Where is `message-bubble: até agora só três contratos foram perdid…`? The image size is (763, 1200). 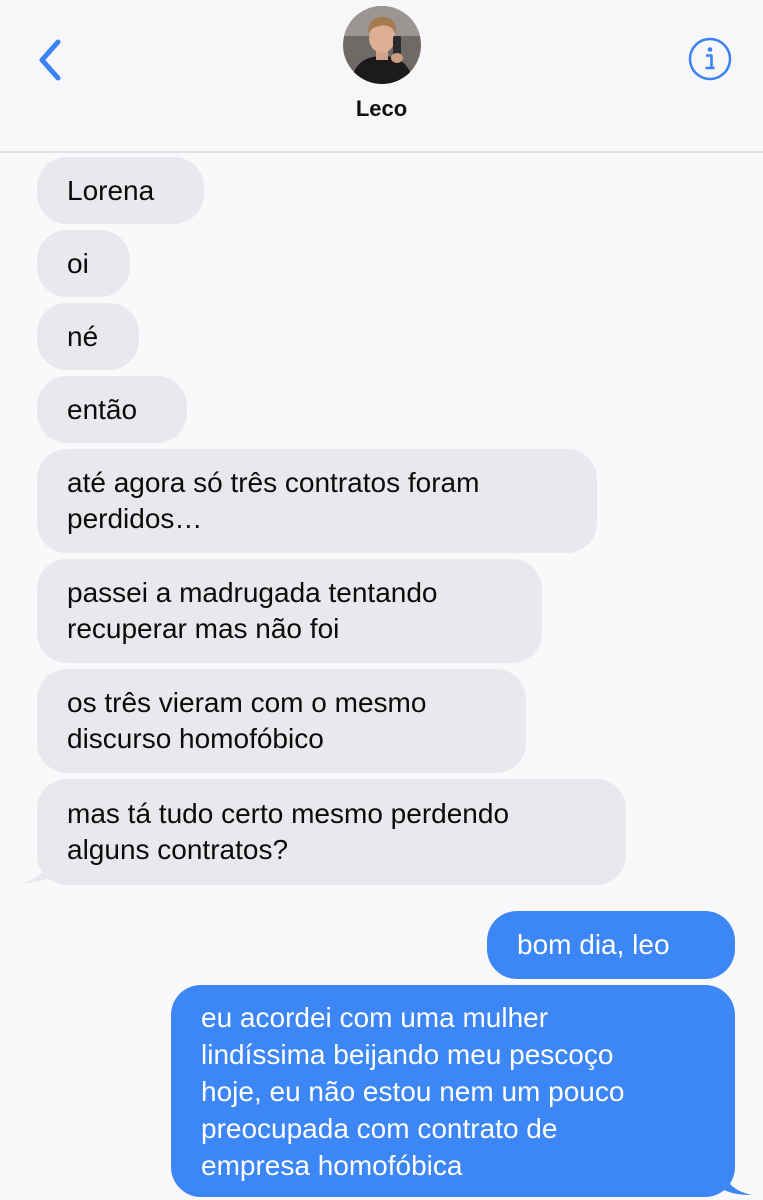
message-bubble: até agora só três contratos foram perdid… is located at coordinates (317, 501).